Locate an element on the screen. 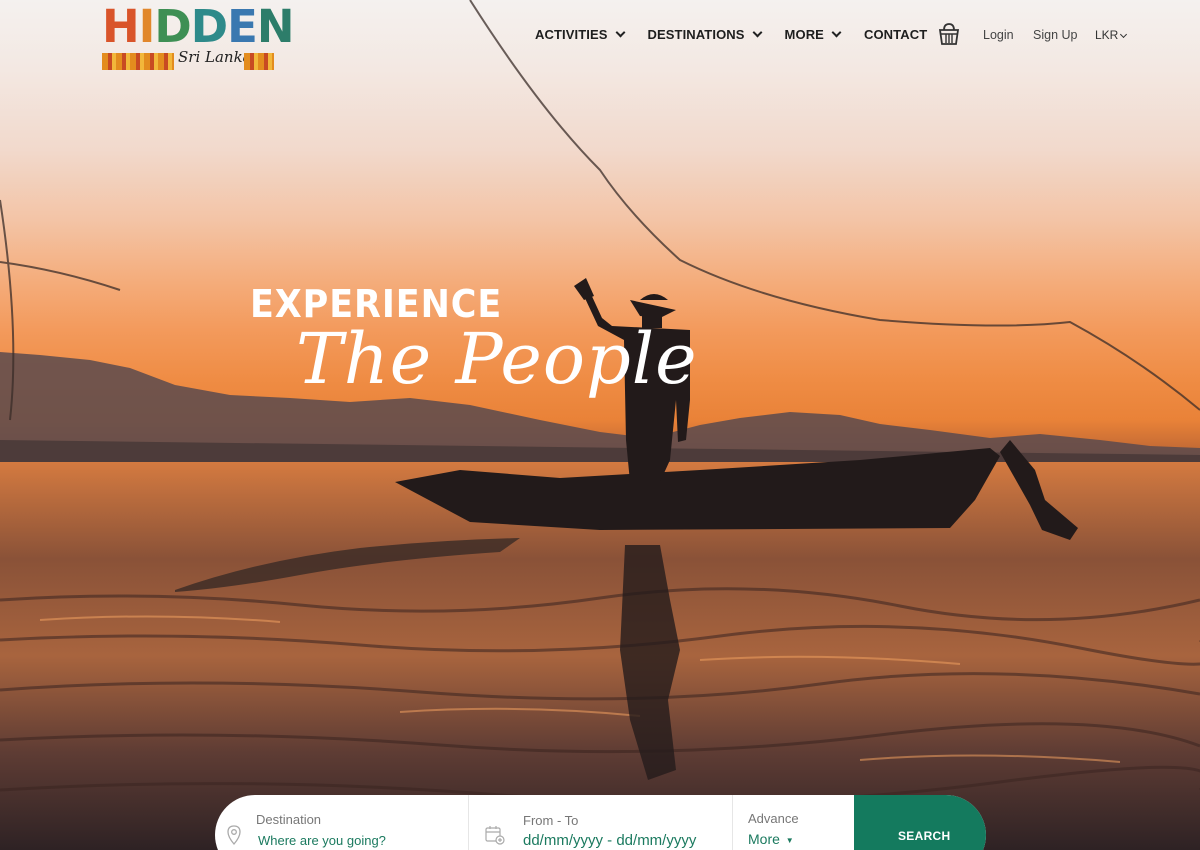 This screenshot has height=850, width=1200. hero-tagline: The People is located at coordinates (497, 359).